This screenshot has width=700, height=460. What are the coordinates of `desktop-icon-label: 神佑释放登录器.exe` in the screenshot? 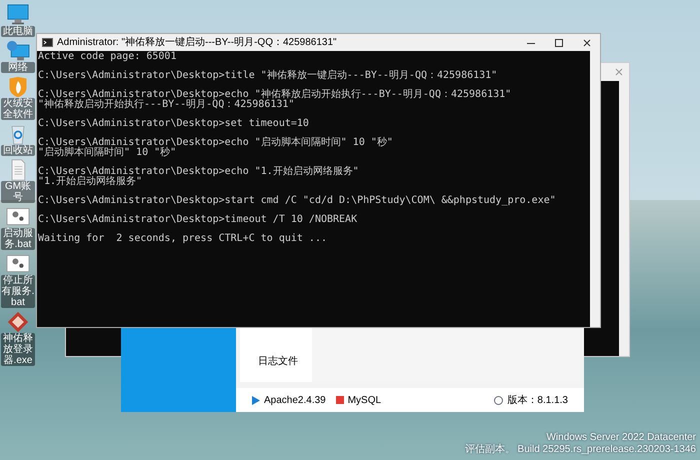 It's located at (18, 349).